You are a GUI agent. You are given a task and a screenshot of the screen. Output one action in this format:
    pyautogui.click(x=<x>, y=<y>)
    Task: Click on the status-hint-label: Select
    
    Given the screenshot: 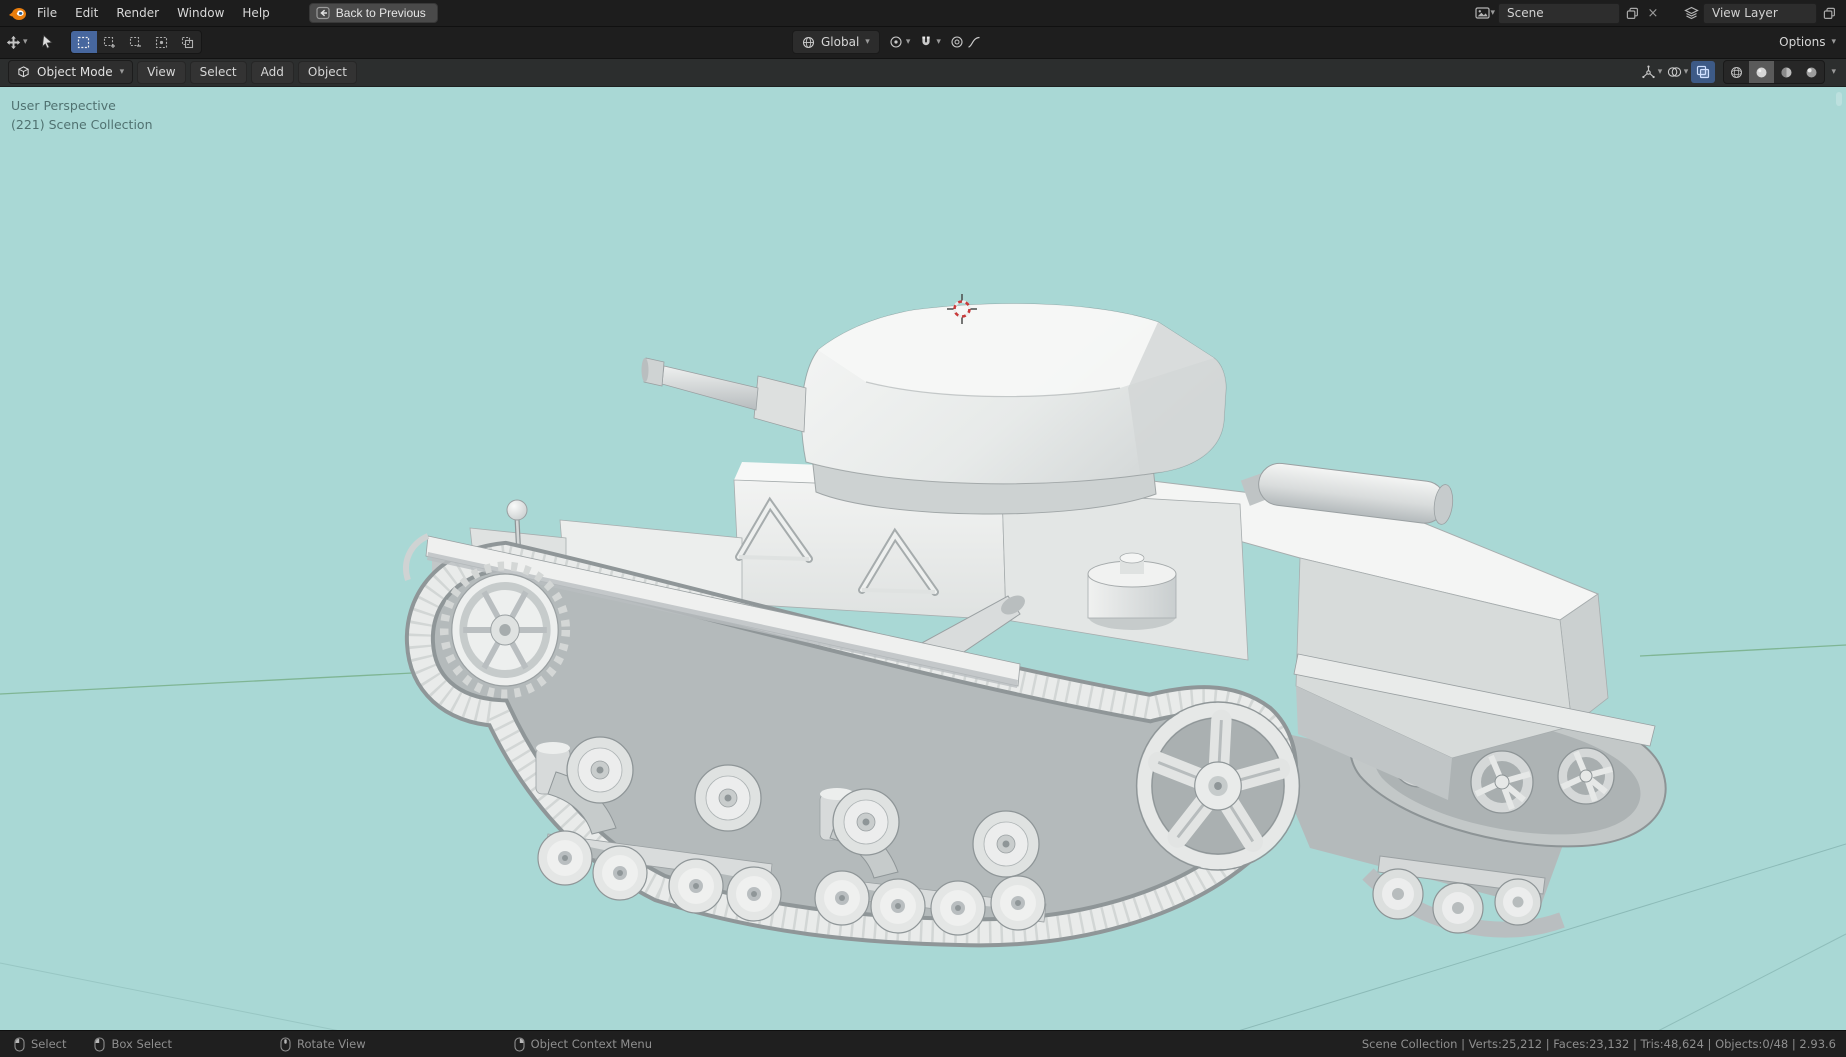 What is the action you would take?
    pyautogui.click(x=49, y=1044)
    